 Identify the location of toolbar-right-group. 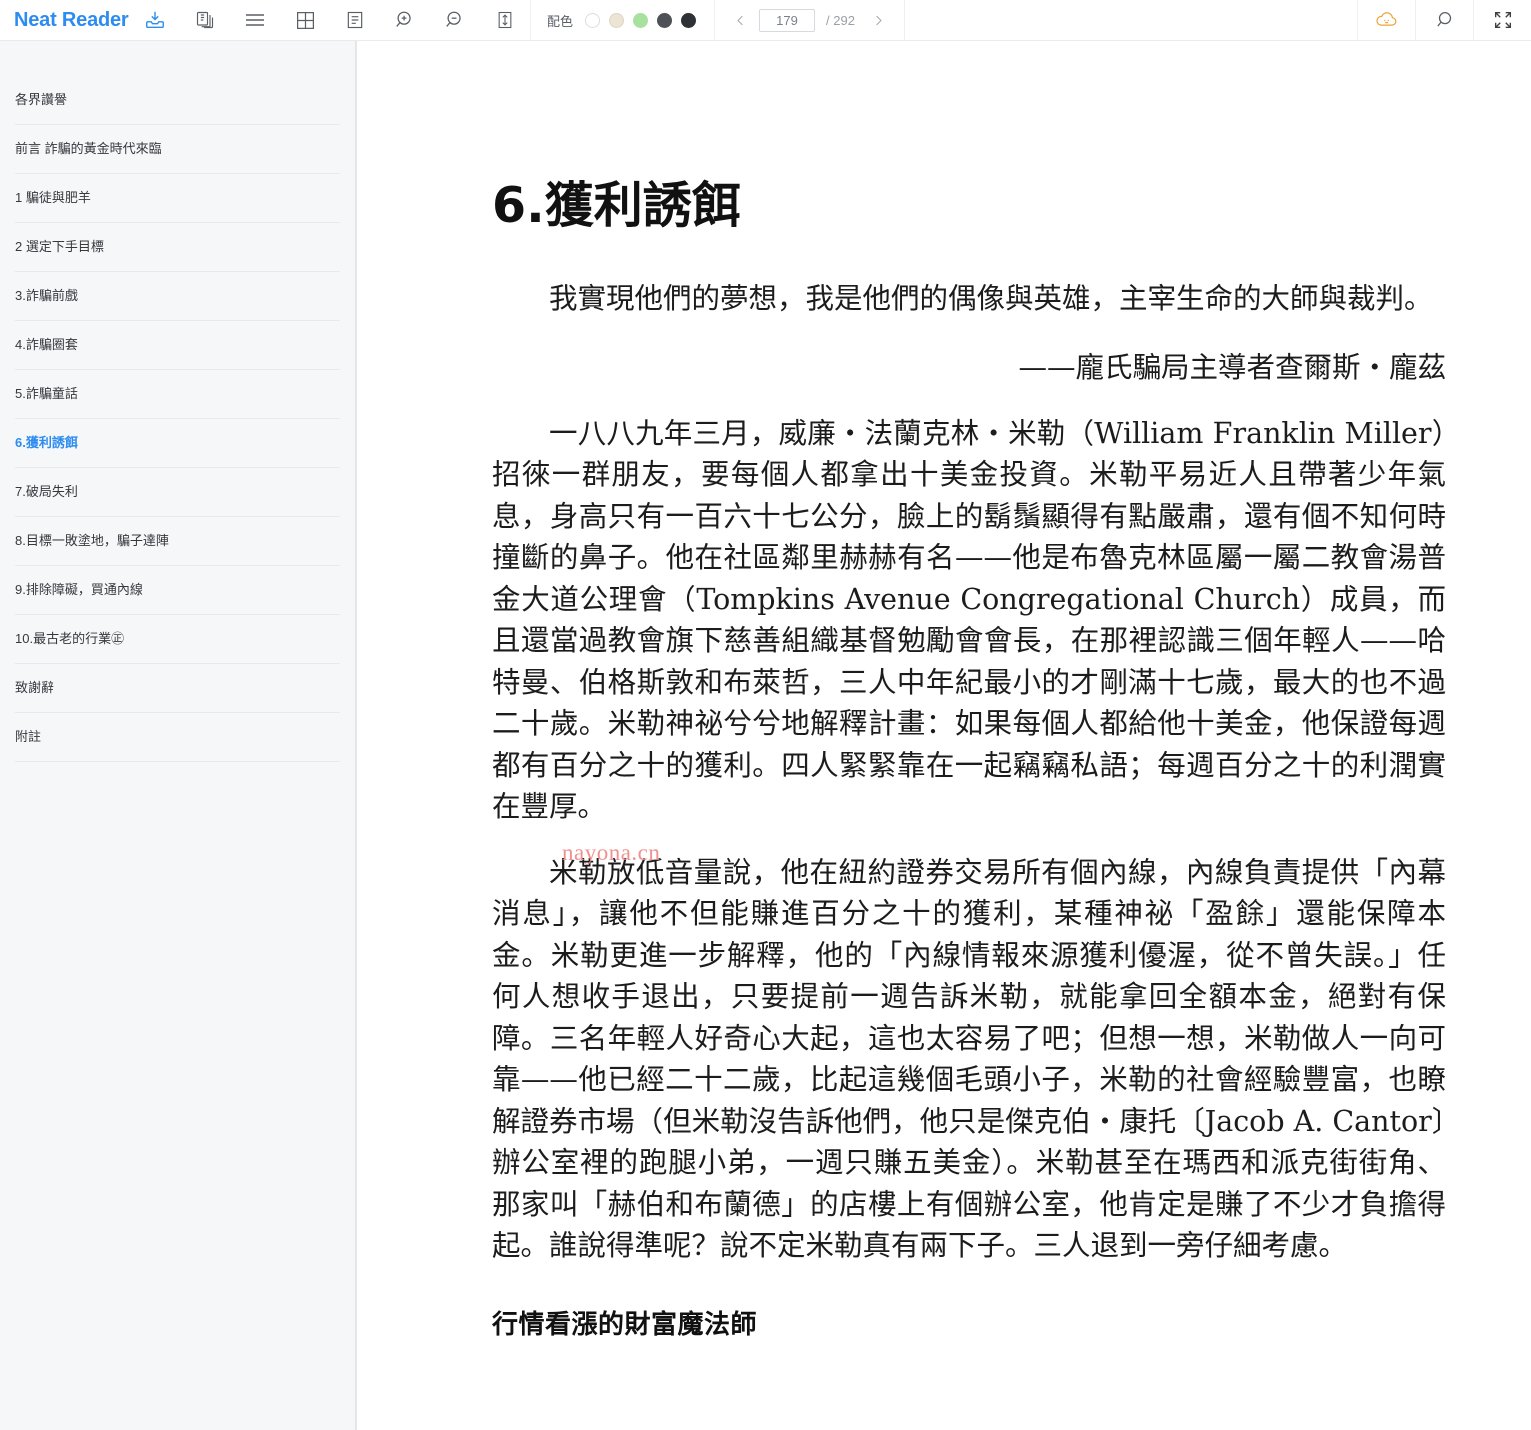
(1444, 20).